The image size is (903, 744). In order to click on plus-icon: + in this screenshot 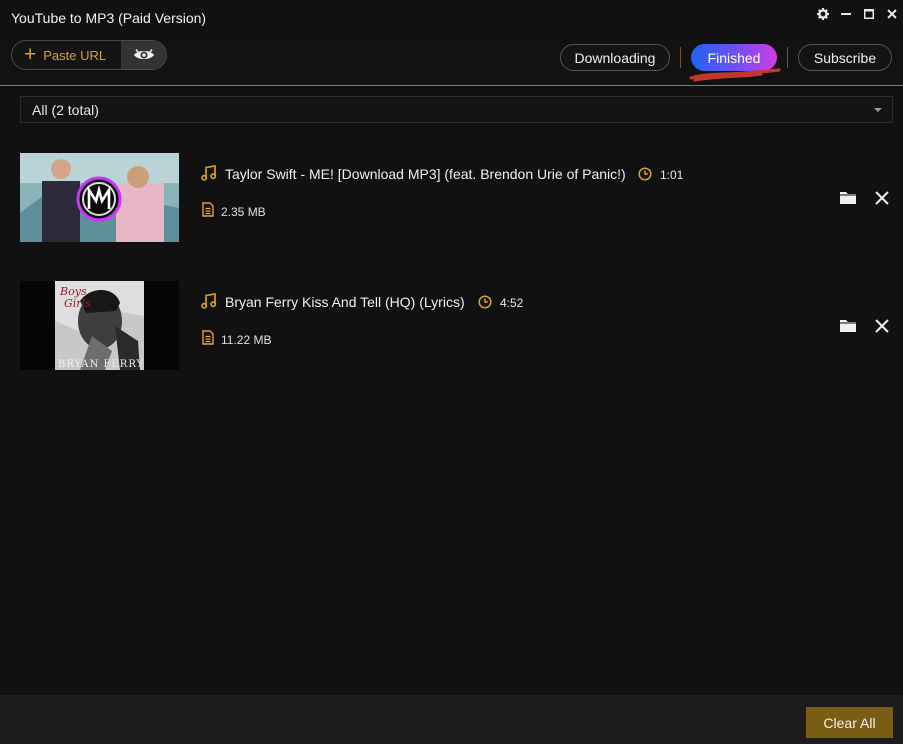, I will do `click(30, 54)`.